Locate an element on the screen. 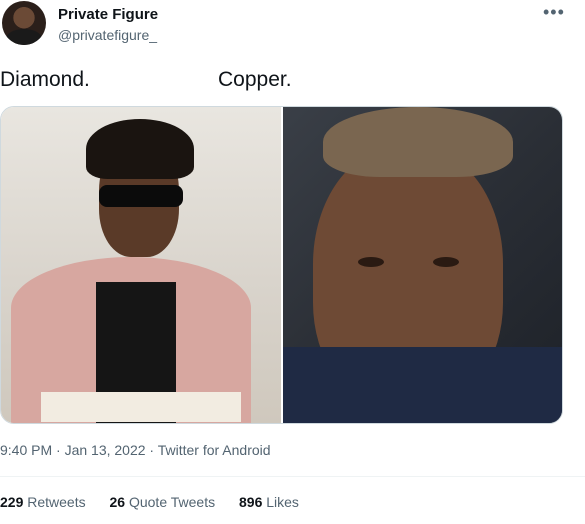  photo-left-paper is located at coordinates (141, 407).